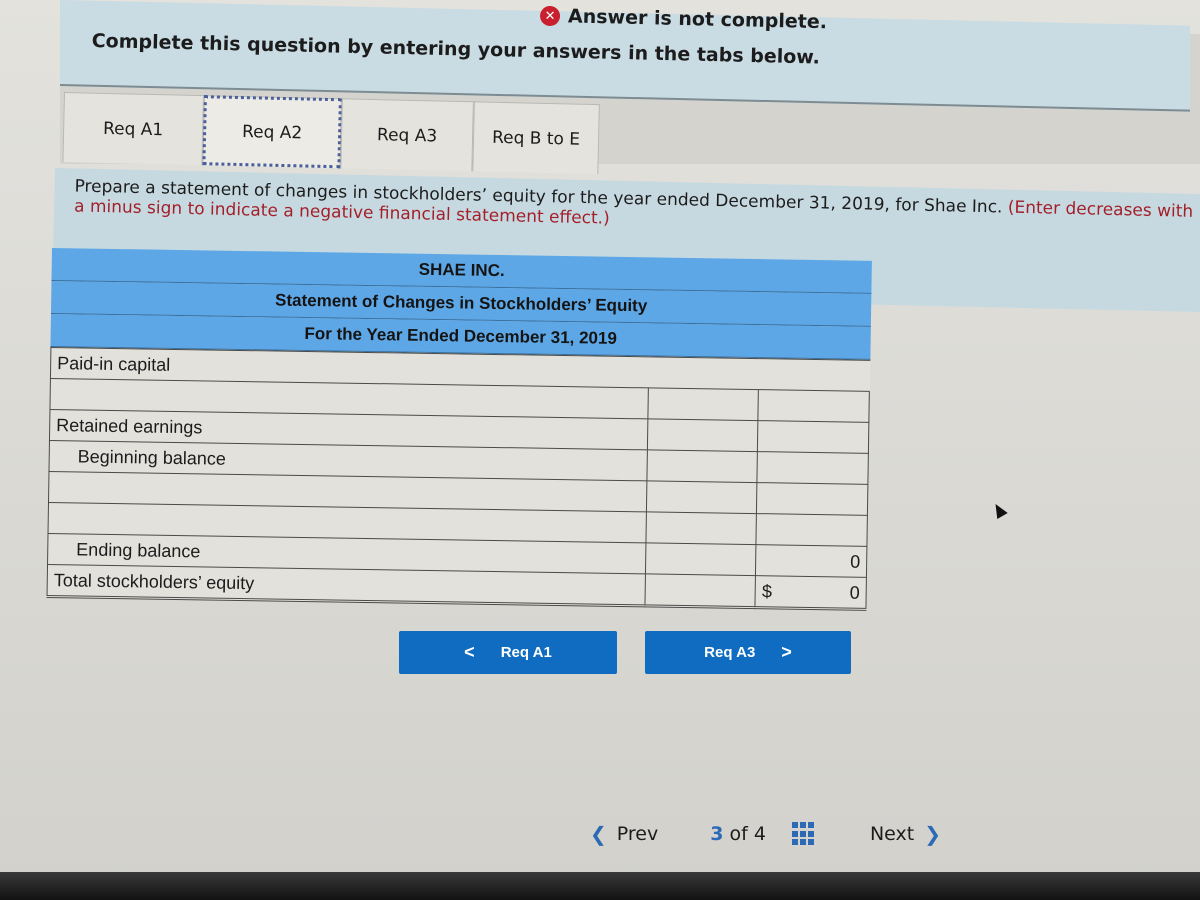 This screenshot has height=900, width=1200. I want to click on next-req-button: Req A3 >, so click(748, 652).